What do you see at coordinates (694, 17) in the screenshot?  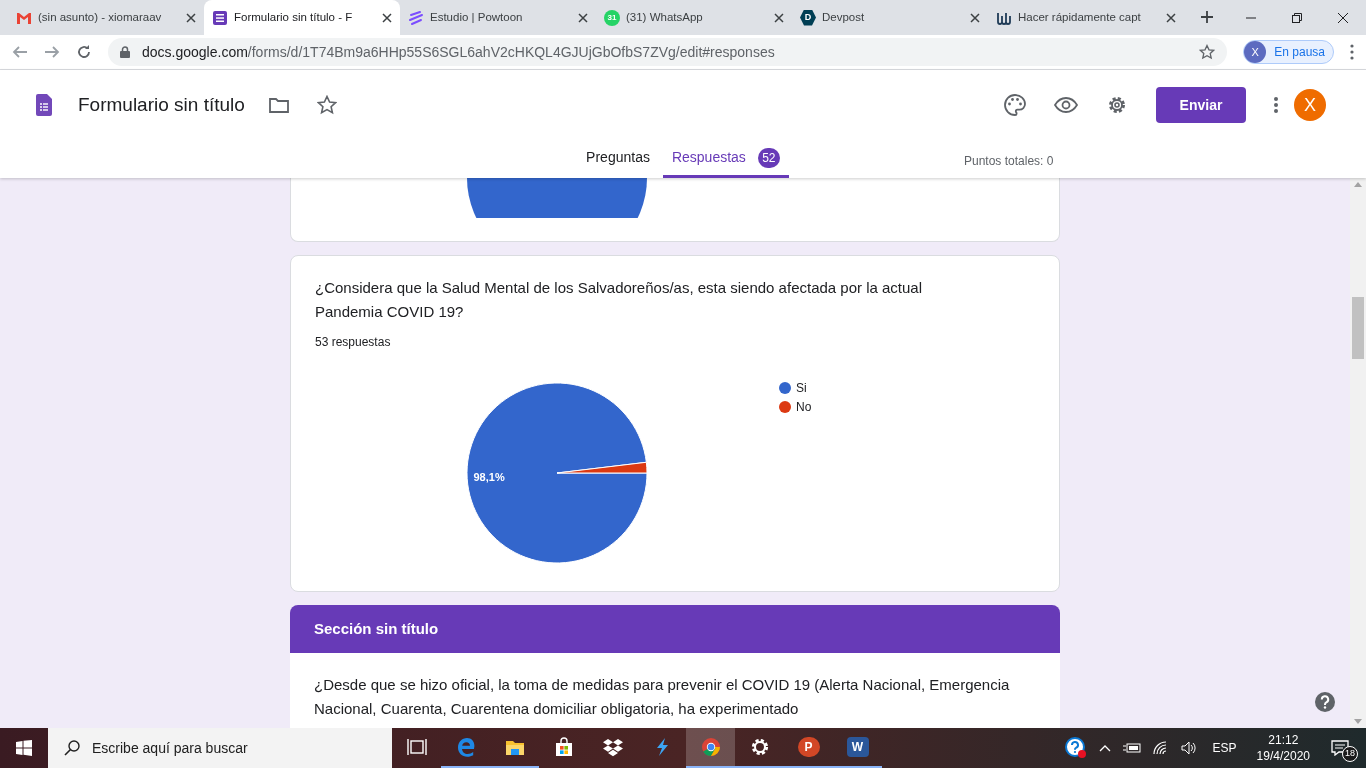 I see `browser-tab: 31 (31) WhatsApp` at bounding box center [694, 17].